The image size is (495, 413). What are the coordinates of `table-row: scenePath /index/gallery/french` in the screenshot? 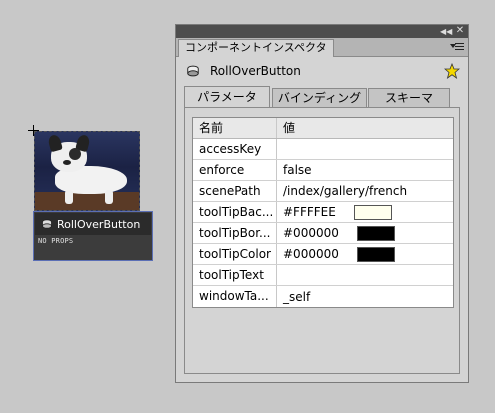 It's located at (323, 191).